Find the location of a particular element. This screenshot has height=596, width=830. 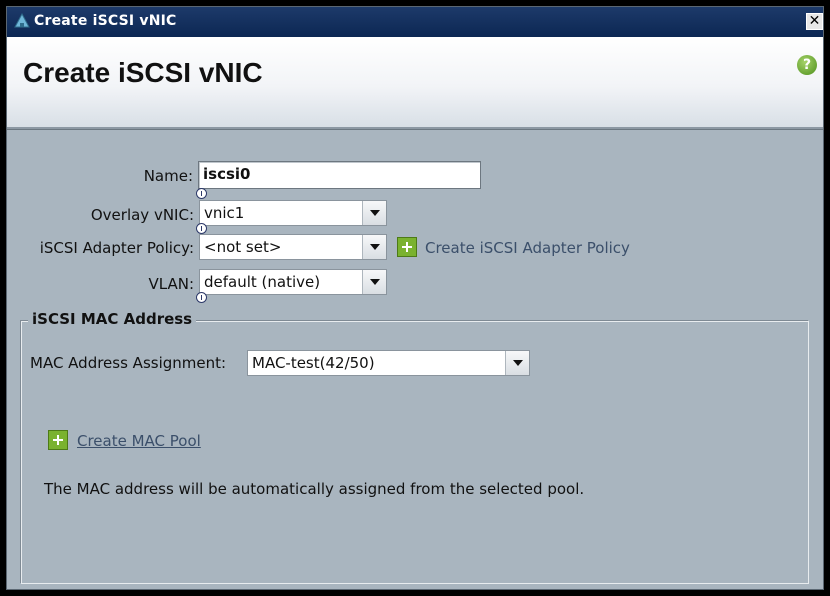

adapter-policy-value: <not set> is located at coordinates (243, 247).